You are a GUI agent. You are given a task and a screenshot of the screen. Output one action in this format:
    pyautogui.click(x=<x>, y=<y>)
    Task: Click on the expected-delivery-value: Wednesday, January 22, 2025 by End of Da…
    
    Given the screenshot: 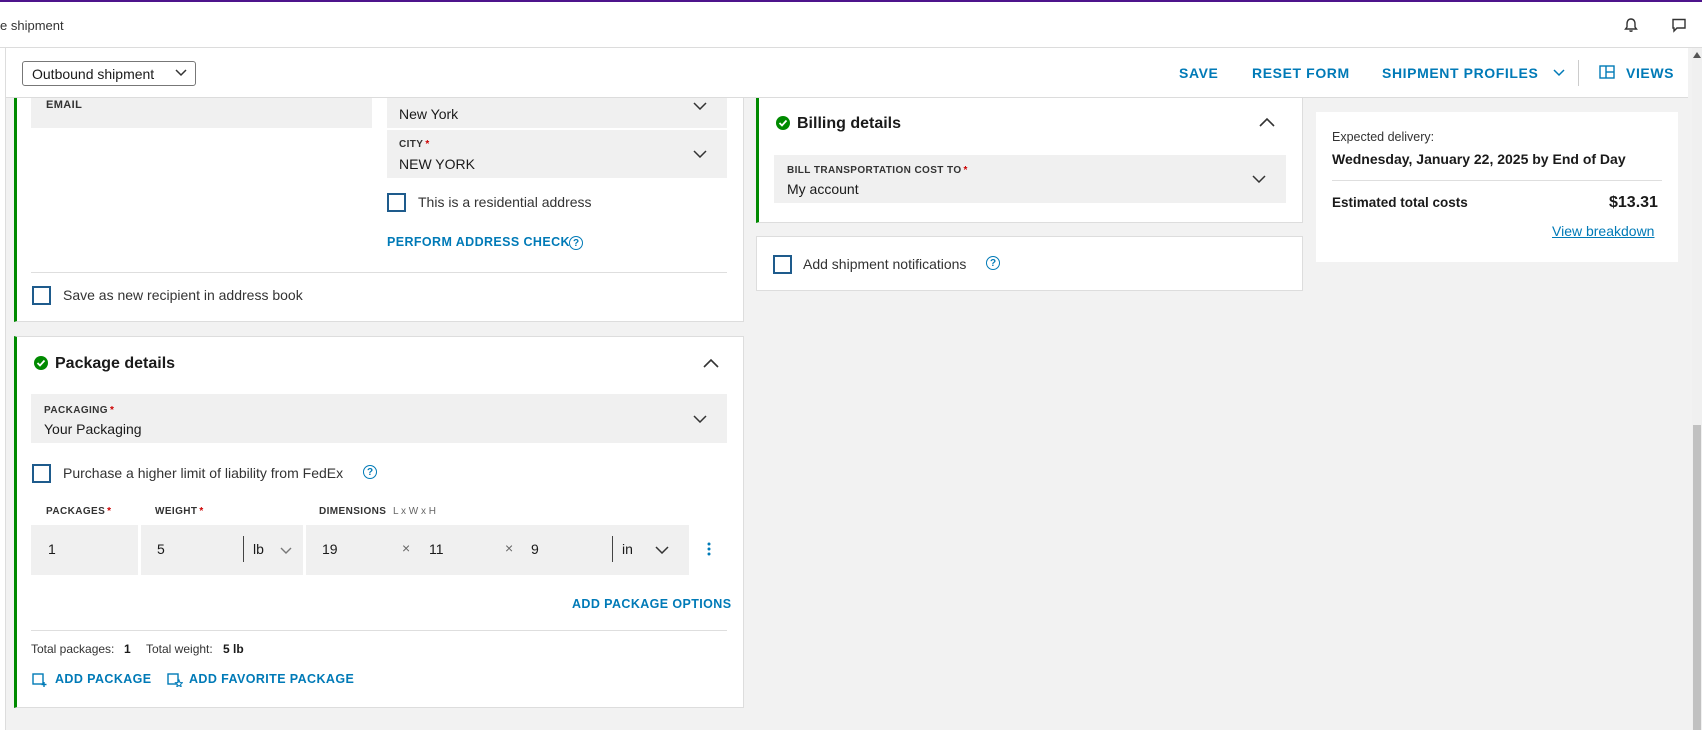 What is the action you would take?
    pyautogui.click(x=1479, y=159)
    